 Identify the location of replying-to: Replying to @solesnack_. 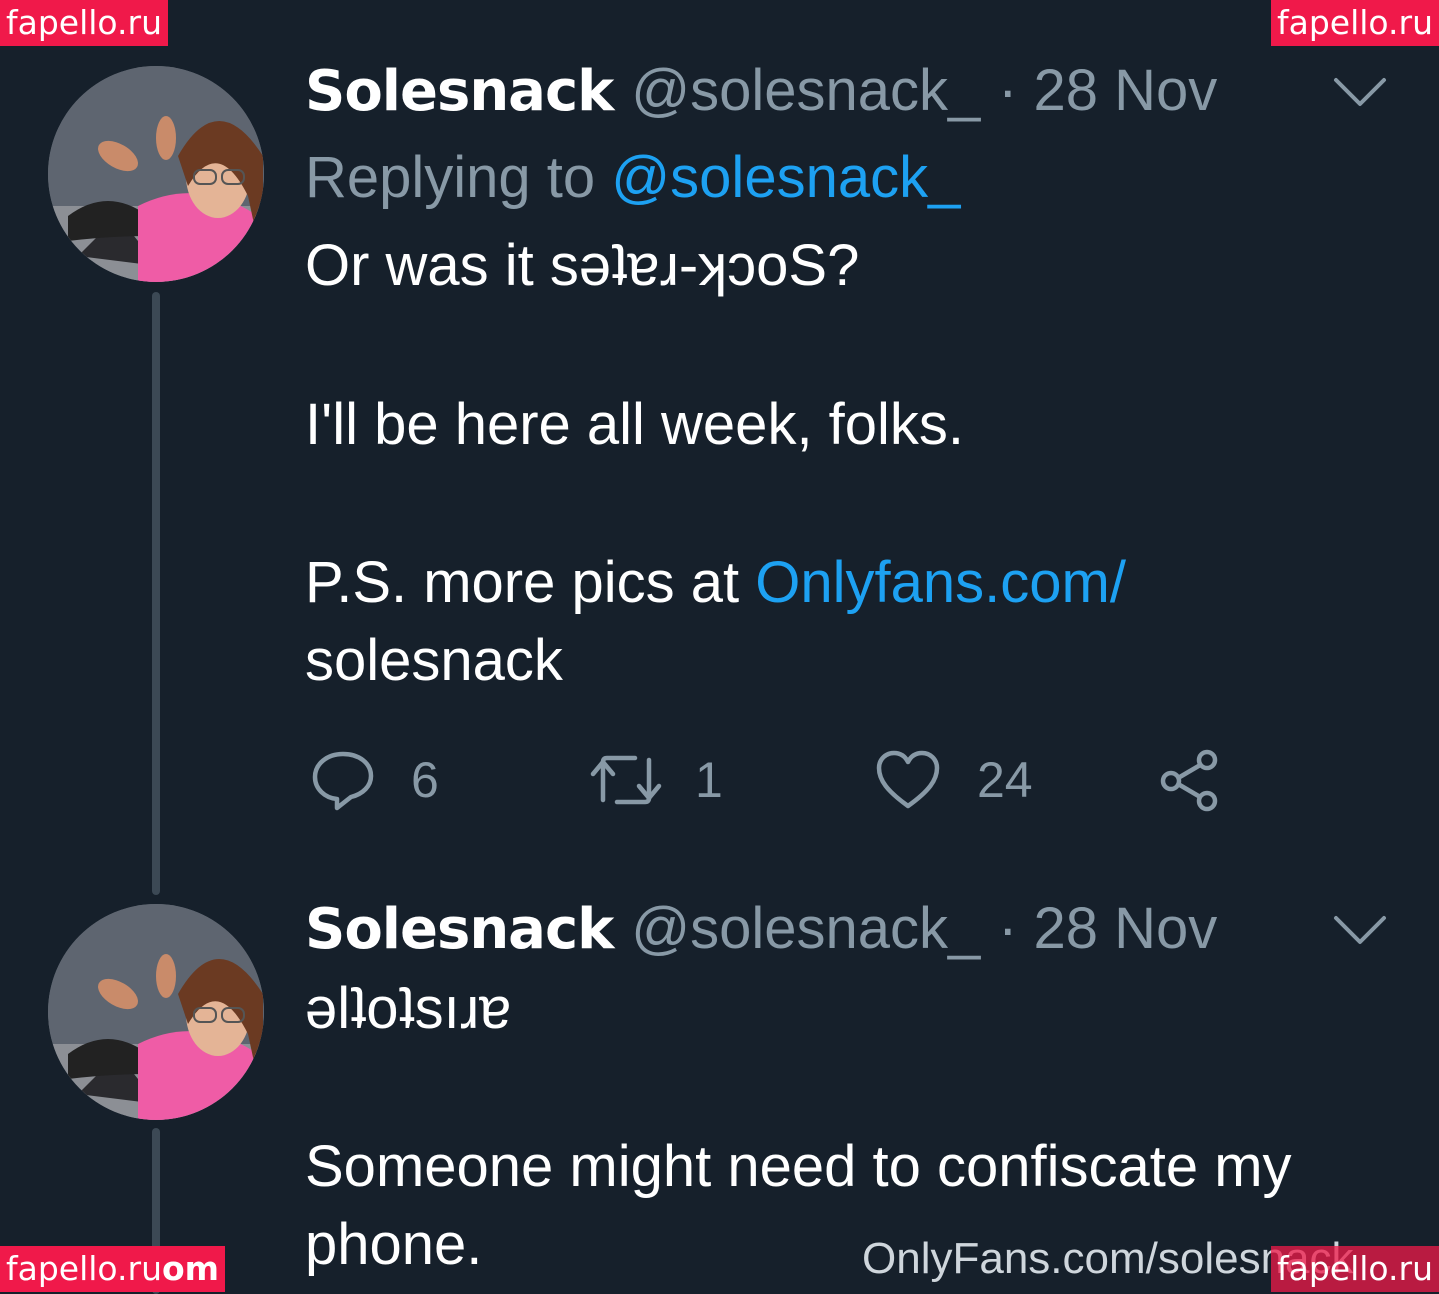
(632, 178).